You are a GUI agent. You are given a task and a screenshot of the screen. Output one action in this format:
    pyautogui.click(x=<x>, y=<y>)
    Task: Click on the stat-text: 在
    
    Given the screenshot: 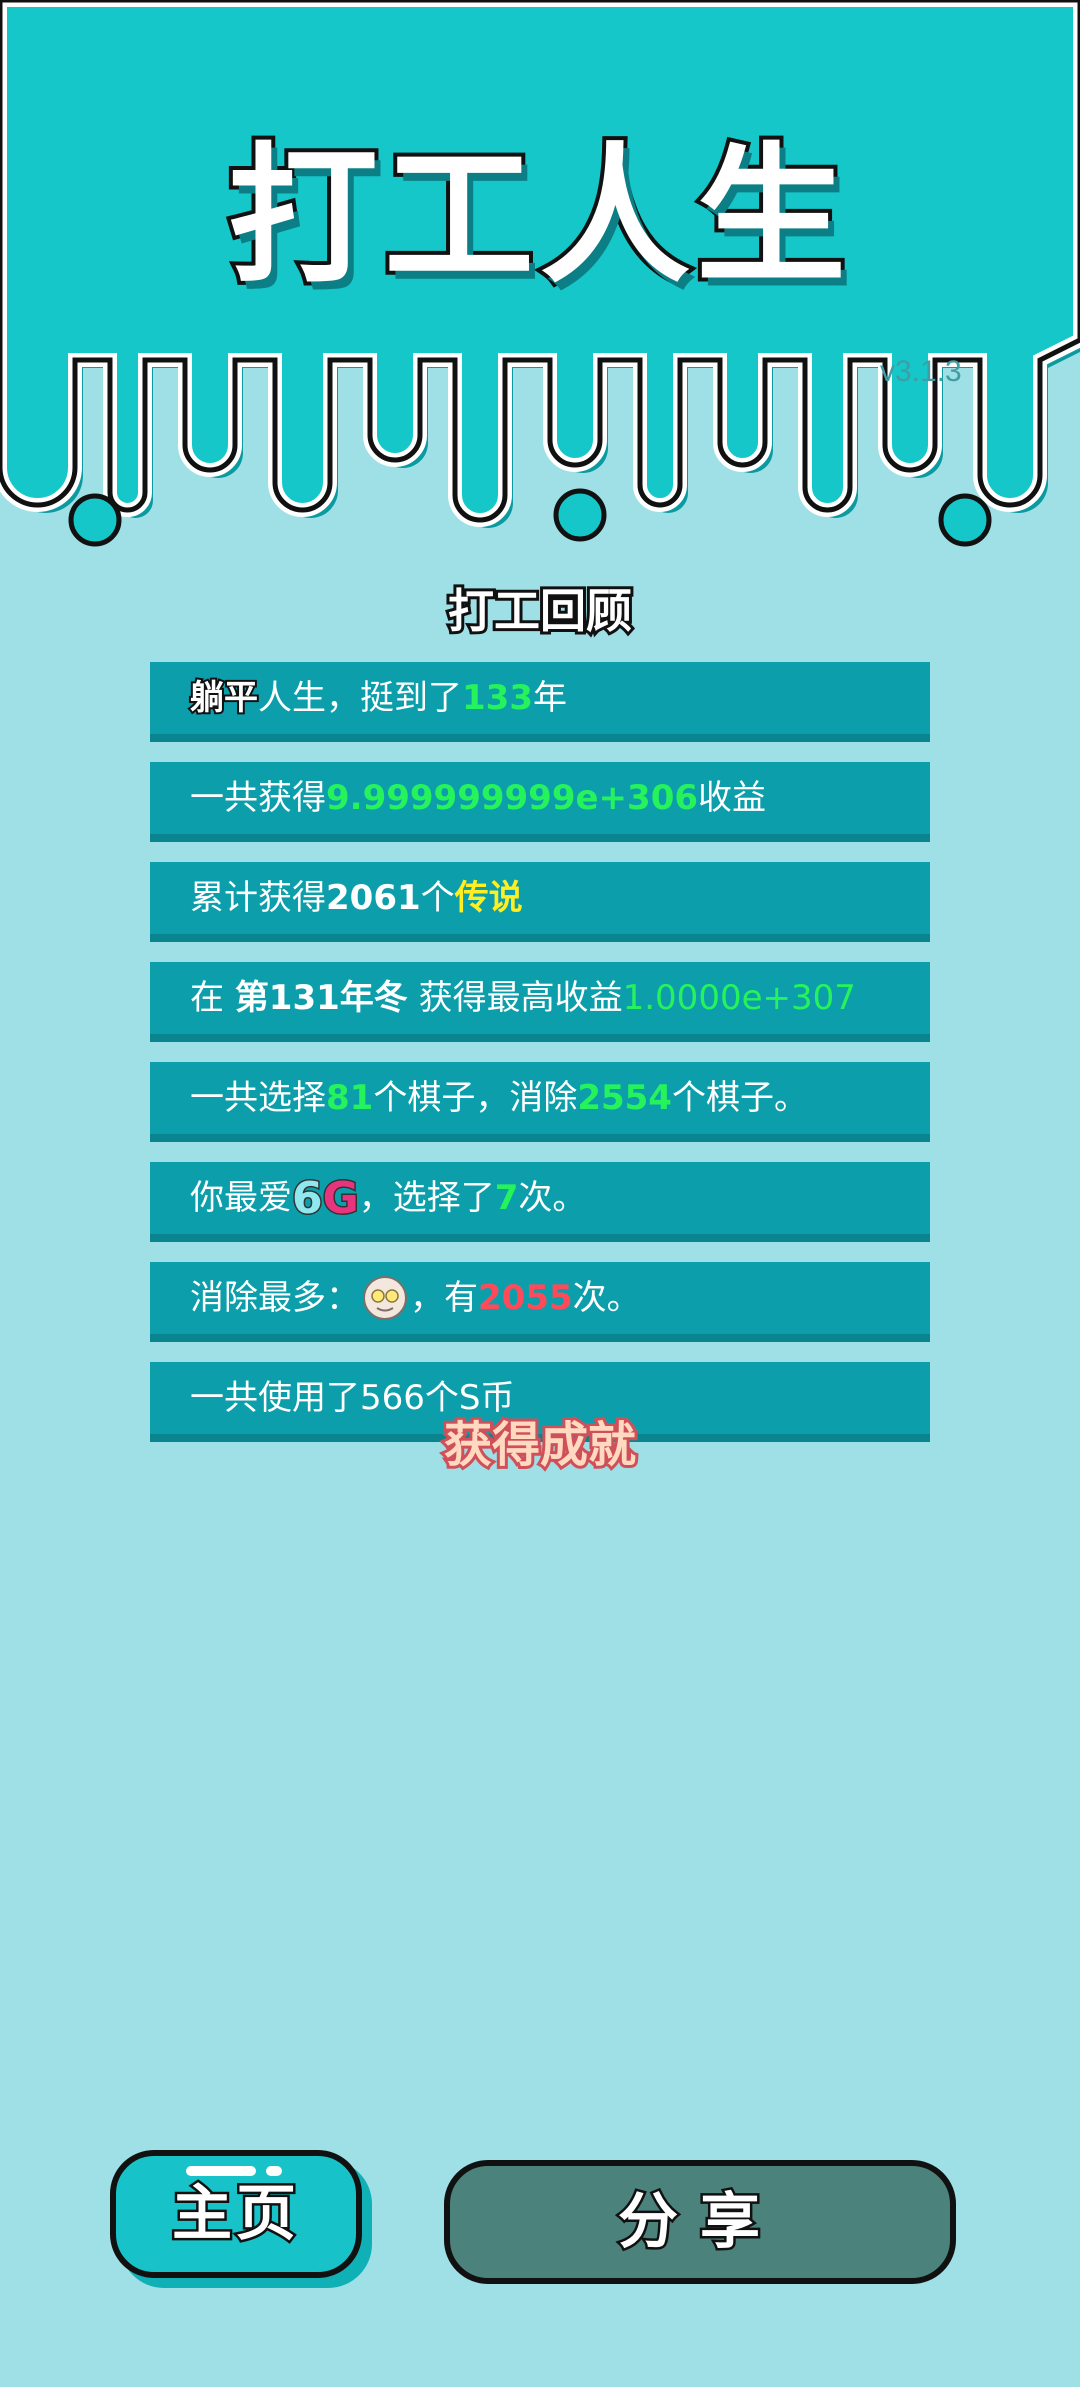 What is the action you would take?
    pyautogui.click(x=212, y=998)
    